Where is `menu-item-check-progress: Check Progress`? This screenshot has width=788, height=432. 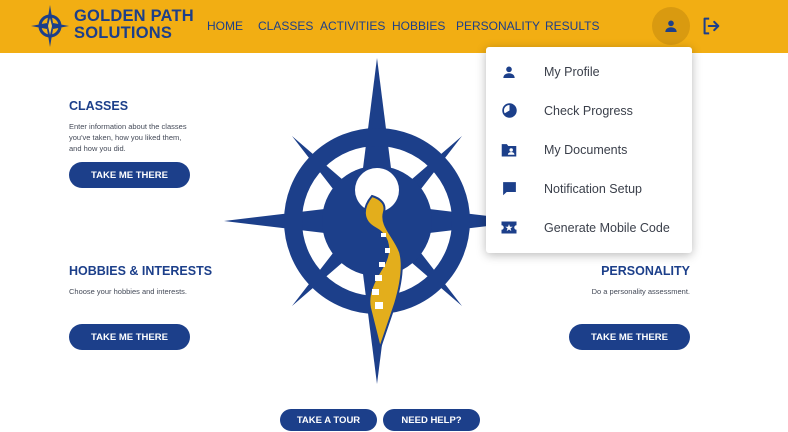 menu-item-check-progress: Check Progress is located at coordinates (589, 110).